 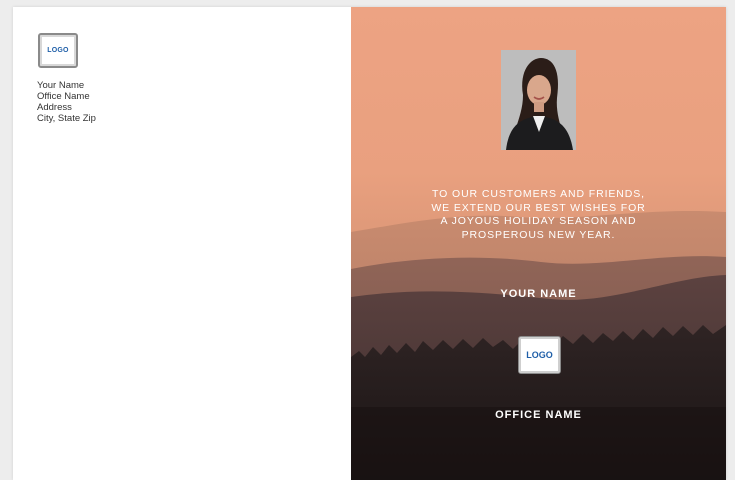 I want to click on greeting-line: A JOYOUS HOLIDAY SEASON AND, so click(x=538, y=221).